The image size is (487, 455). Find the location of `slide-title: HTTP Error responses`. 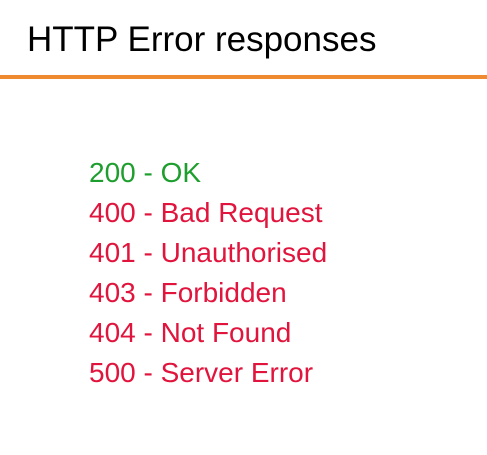

slide-title: HTTP Error responses is located at coordinates (202, 39).